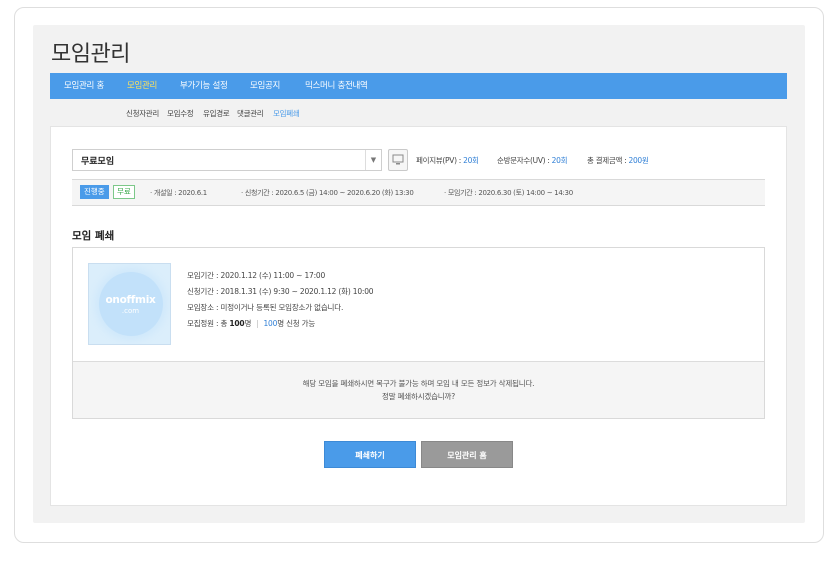 The height and width of the screenshot is (561, 840). What do you see at coordinates (336, 86) in the screenshot?
I see `nav-item-mixmoney: 믹스머니 충전내역` at bounding box center [336, 86].